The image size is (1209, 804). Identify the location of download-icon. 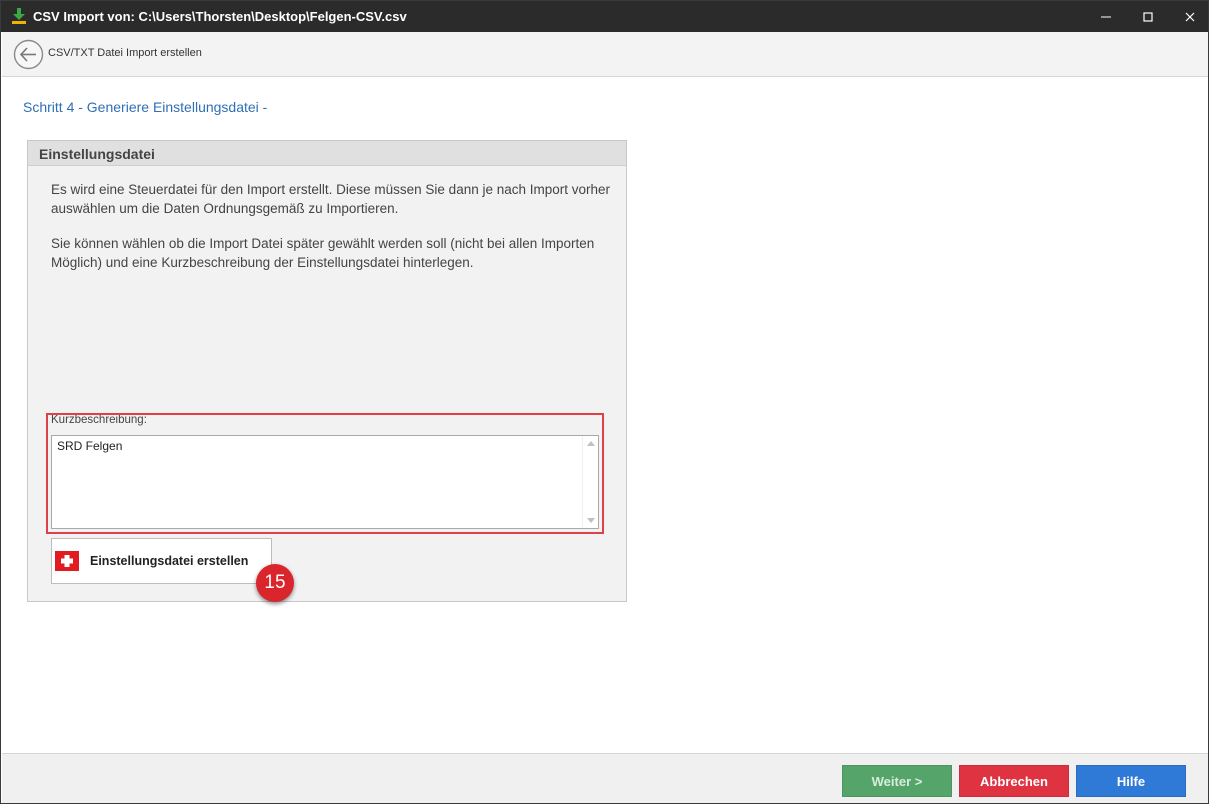
(19, 16).